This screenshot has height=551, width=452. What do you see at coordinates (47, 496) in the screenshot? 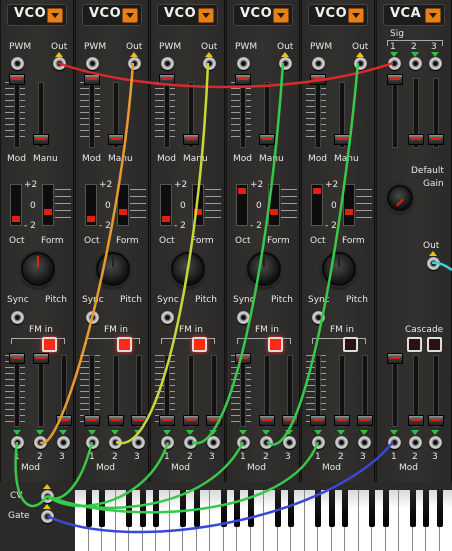
I see `cv-jack` at bounding box center [47, 496].